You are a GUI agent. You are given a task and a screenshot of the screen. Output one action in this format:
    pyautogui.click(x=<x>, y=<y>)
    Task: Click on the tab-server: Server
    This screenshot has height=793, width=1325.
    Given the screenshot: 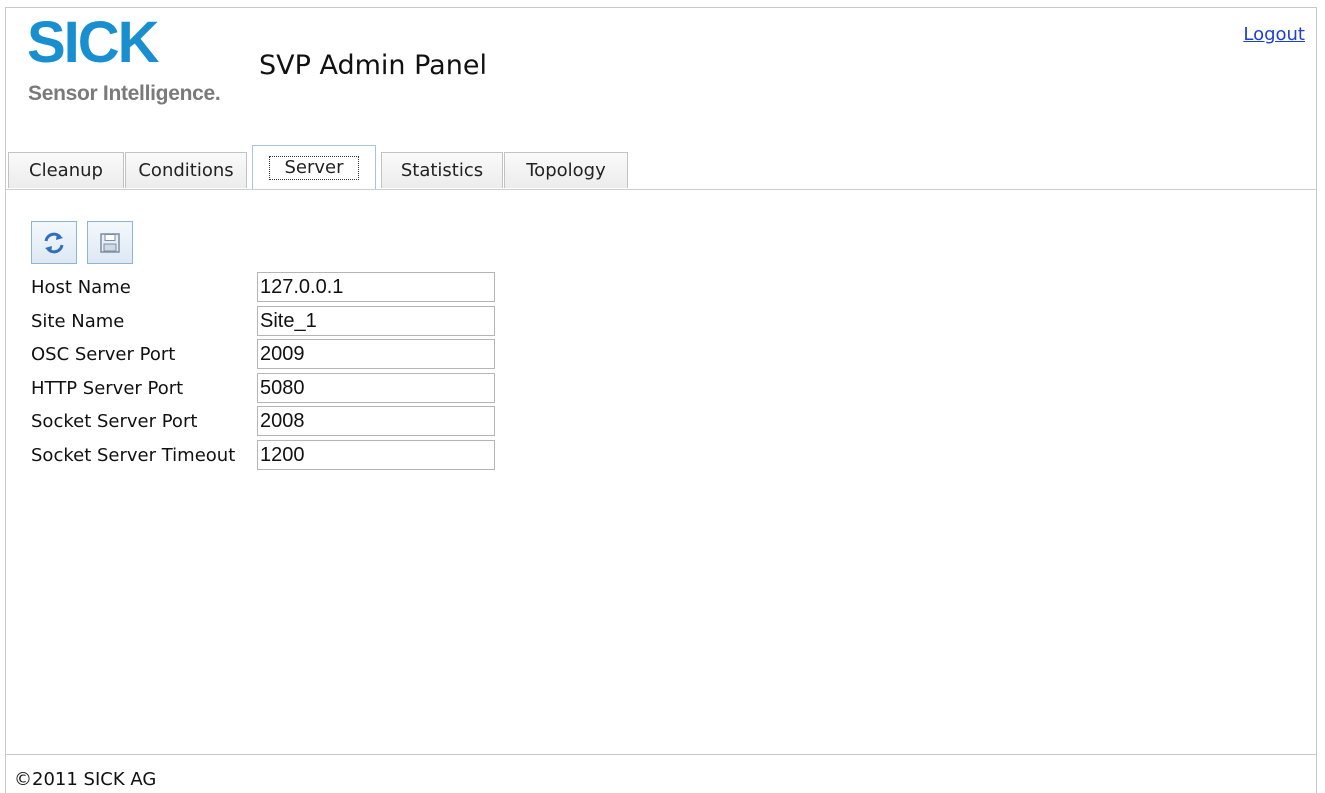 What is the action you would take?
    pyautogui.click(x=314, y=167)
    